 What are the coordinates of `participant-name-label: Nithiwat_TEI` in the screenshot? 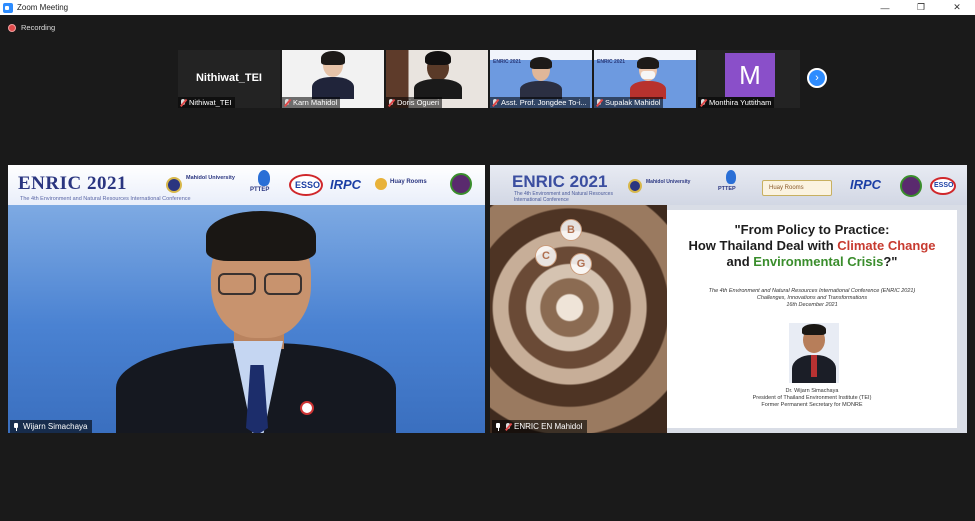 It's located at (206, 102).